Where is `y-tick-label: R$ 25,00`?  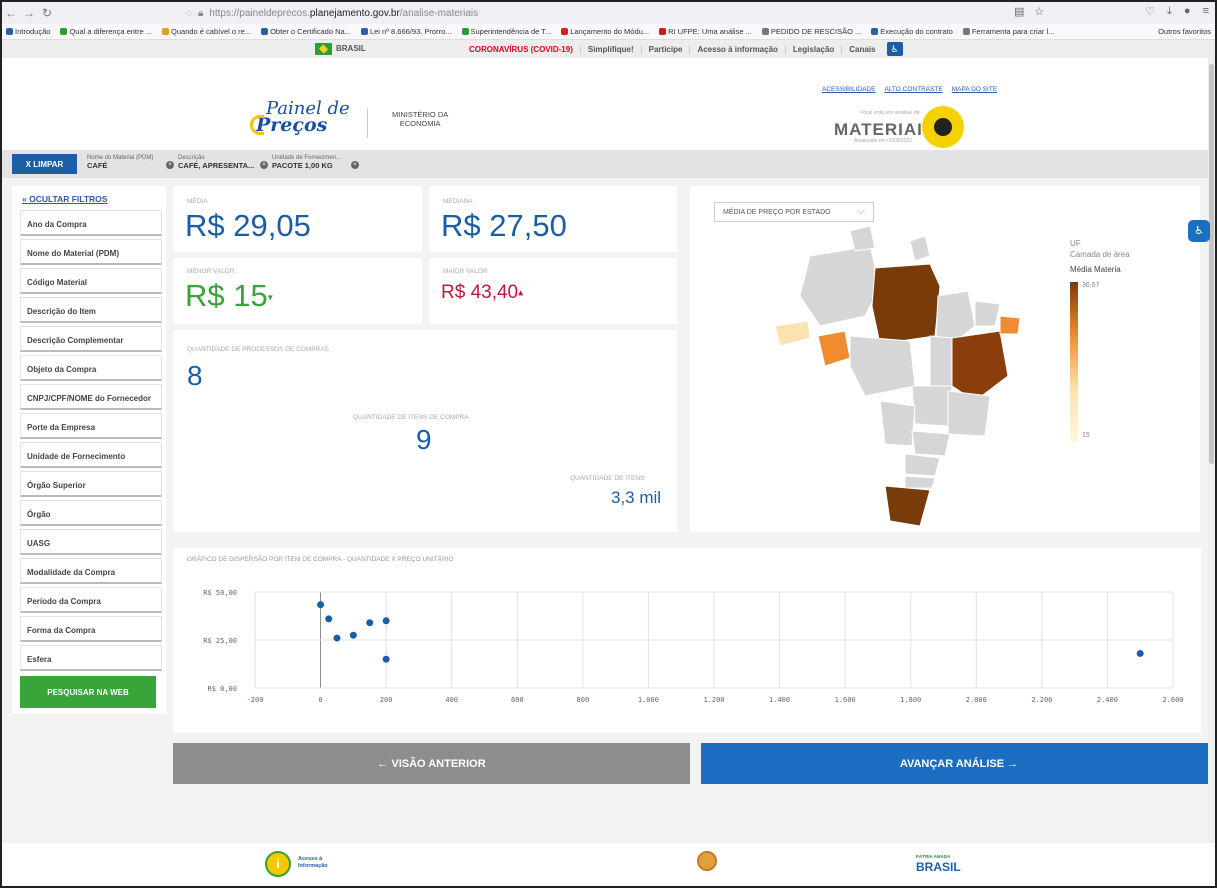 y-tick-label: R$ 25,00 is located at coordinates (220, 641).